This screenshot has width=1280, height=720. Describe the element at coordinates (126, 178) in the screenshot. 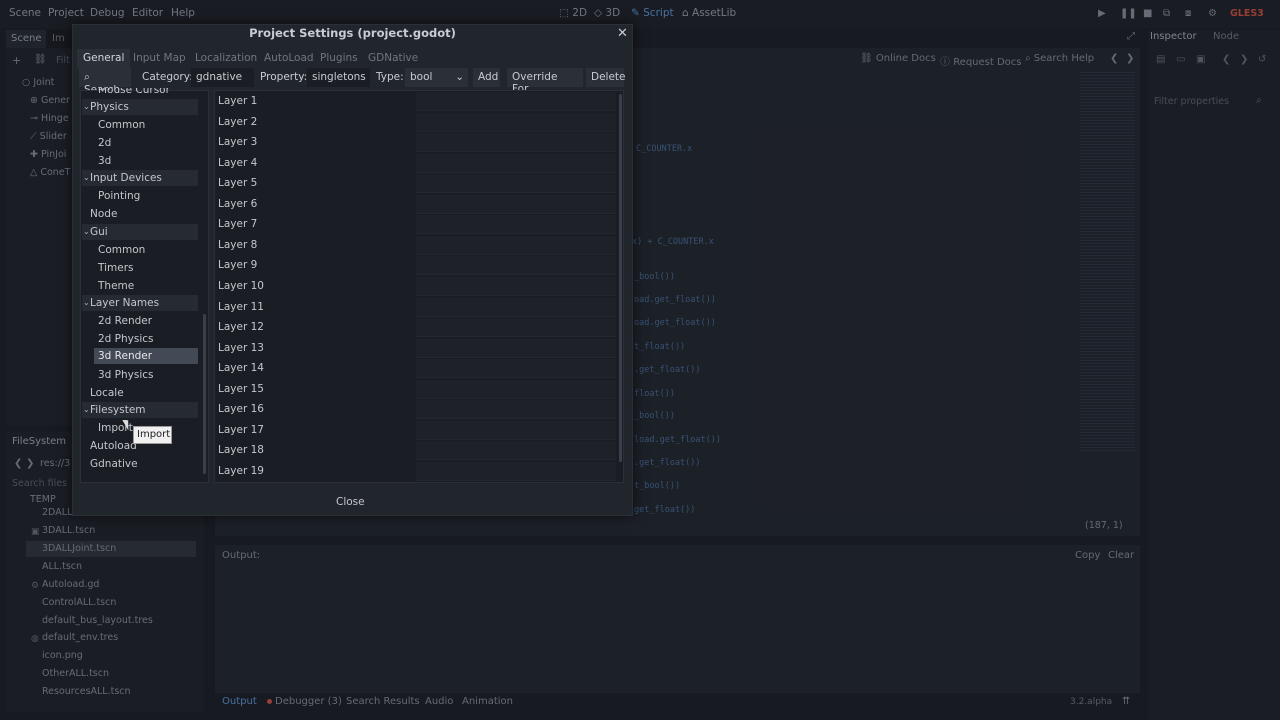

I see `tree-section-label: Input Devices` at that location.